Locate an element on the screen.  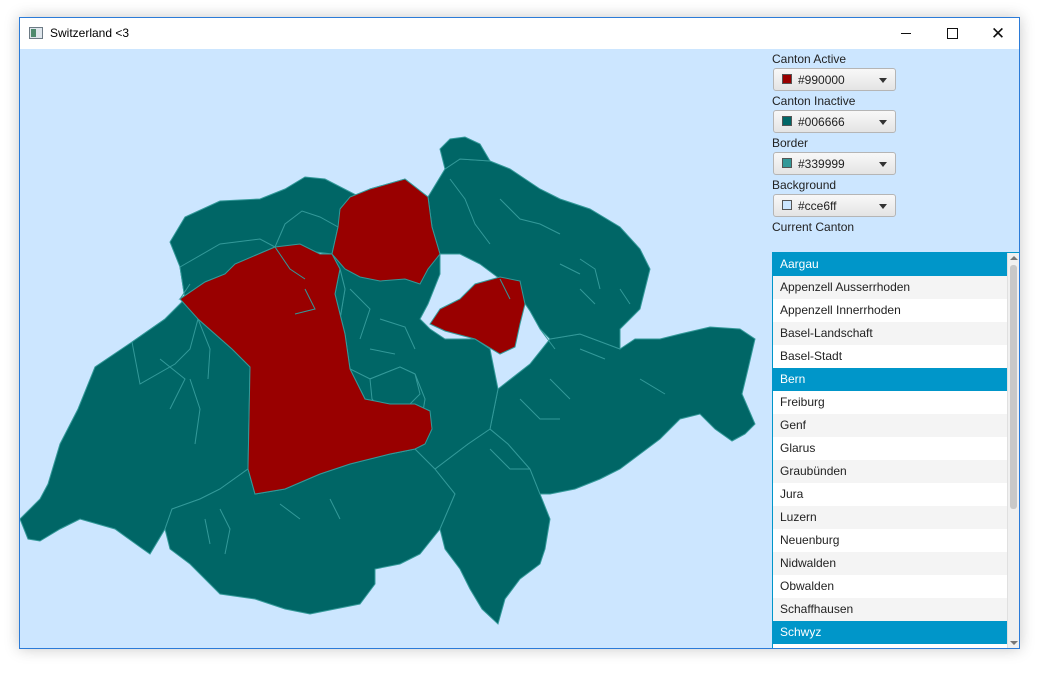
minimize-button is located at coordinates (906, 33).